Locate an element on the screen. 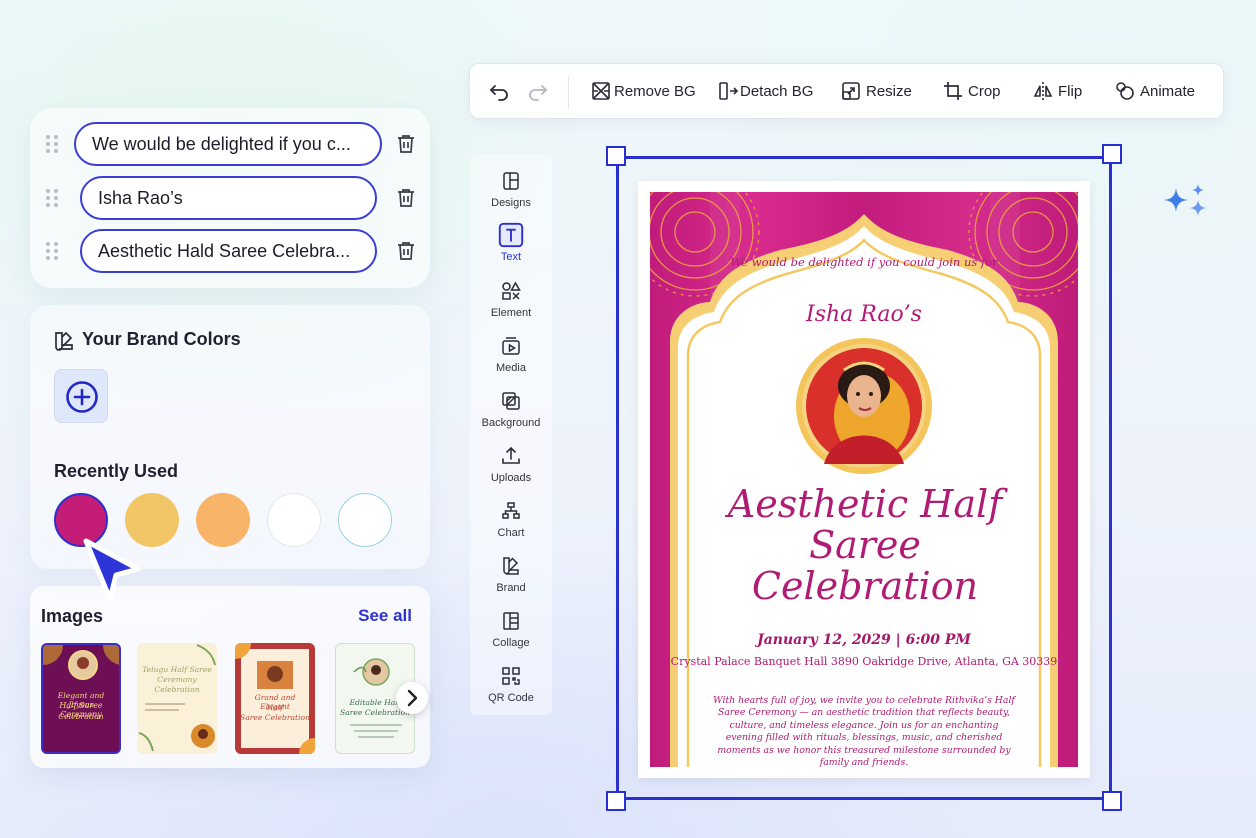 The image size is (1256, 838). brand-icon is located at coordinates (511, 566).